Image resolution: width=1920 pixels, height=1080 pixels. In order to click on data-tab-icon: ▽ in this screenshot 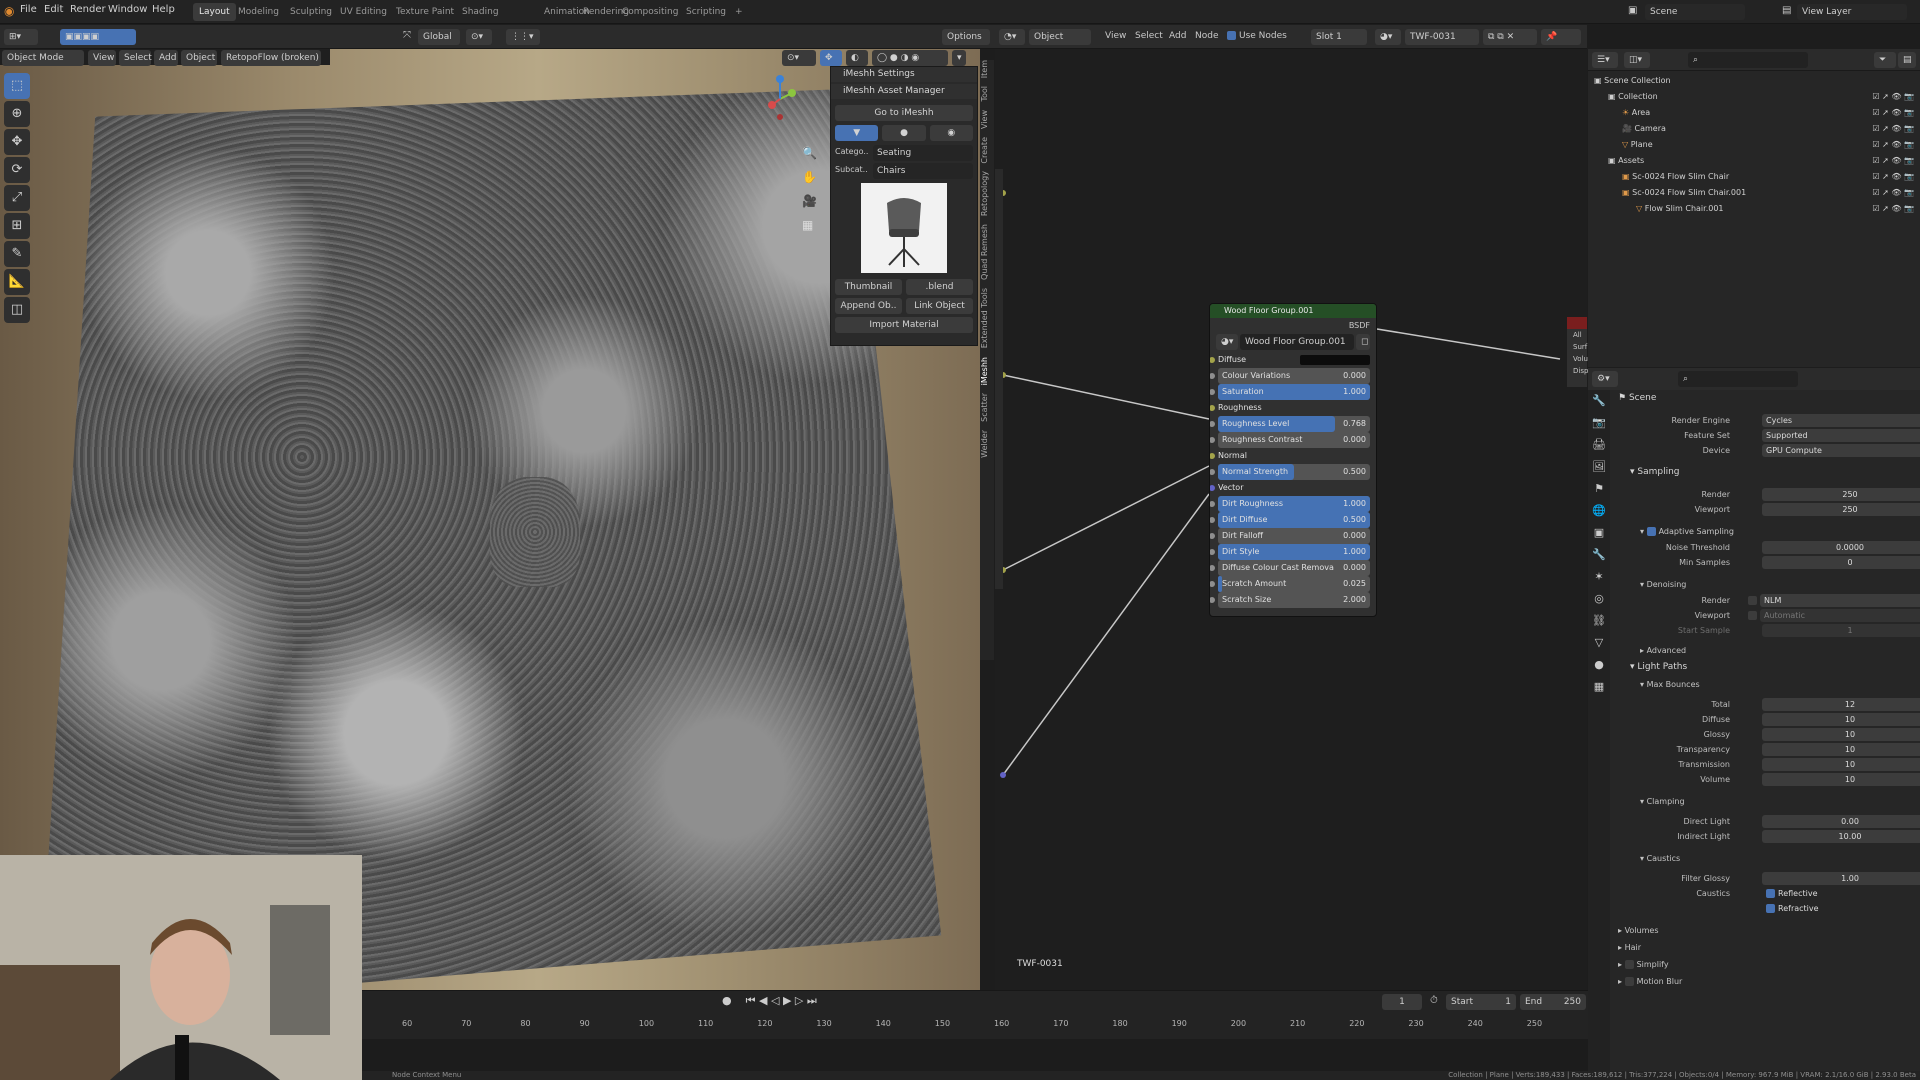, I will do `click(1599, 643)`.